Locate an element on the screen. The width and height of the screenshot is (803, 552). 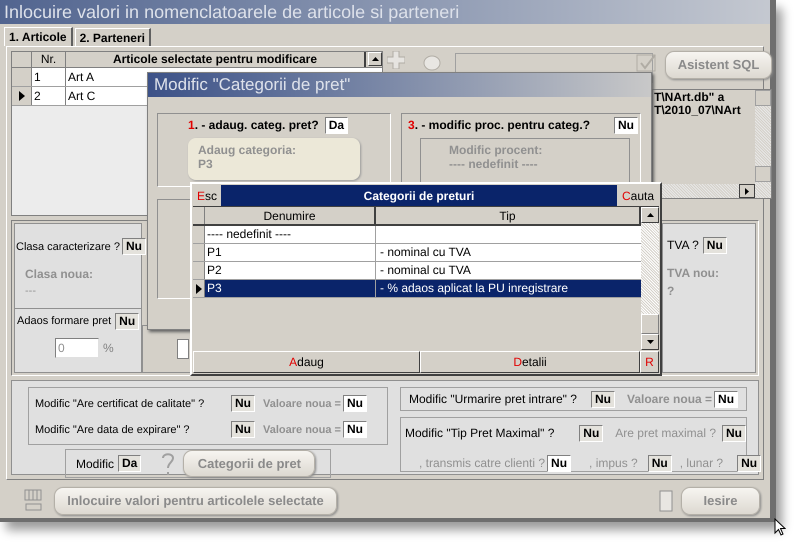
label: TVA nou: is located at coordinates (693, 273).